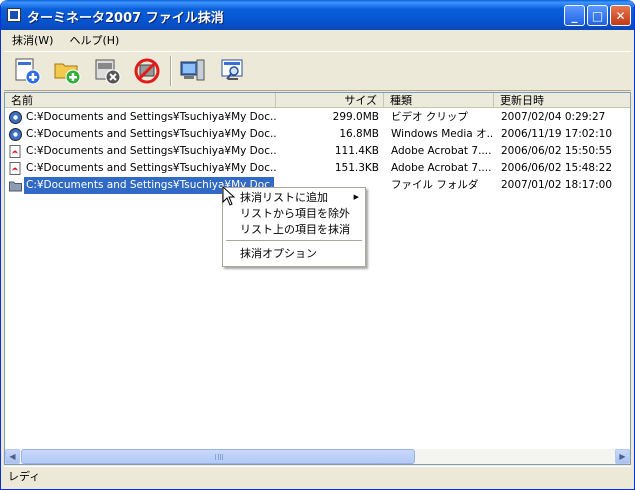 This screenshot has width=635, height=490. What do you see at coordinates (32, 40) in the screenshot?
I see `menu-erase: 抹消(W)` at bounding box center [32, 40].